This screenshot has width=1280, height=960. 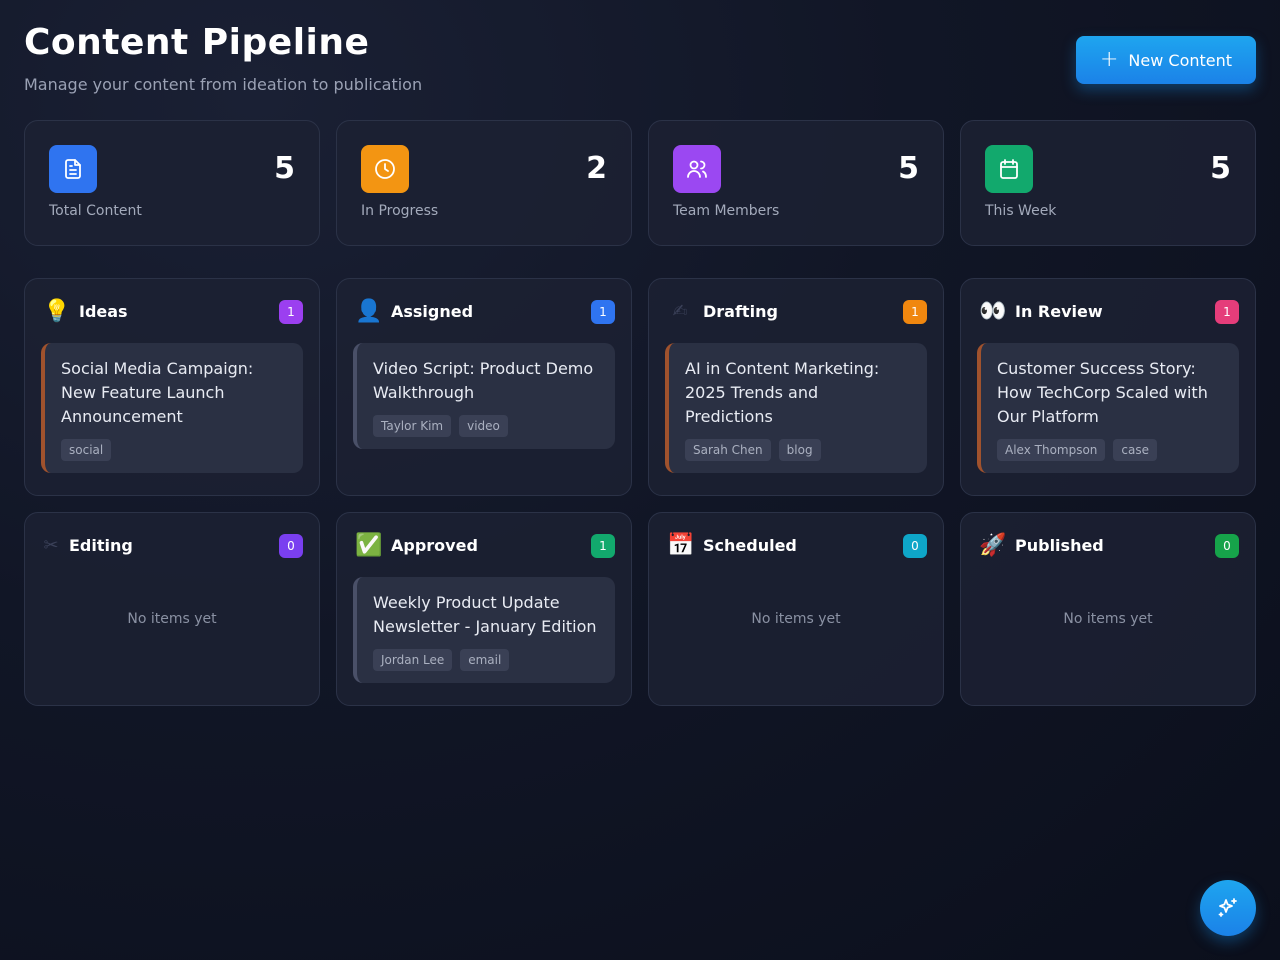 What do you see at coordinates (172, 609) in the screenshot?
I see `column-editing: ✂ Editing 0 No items yet` at bounding box center [172, 609].